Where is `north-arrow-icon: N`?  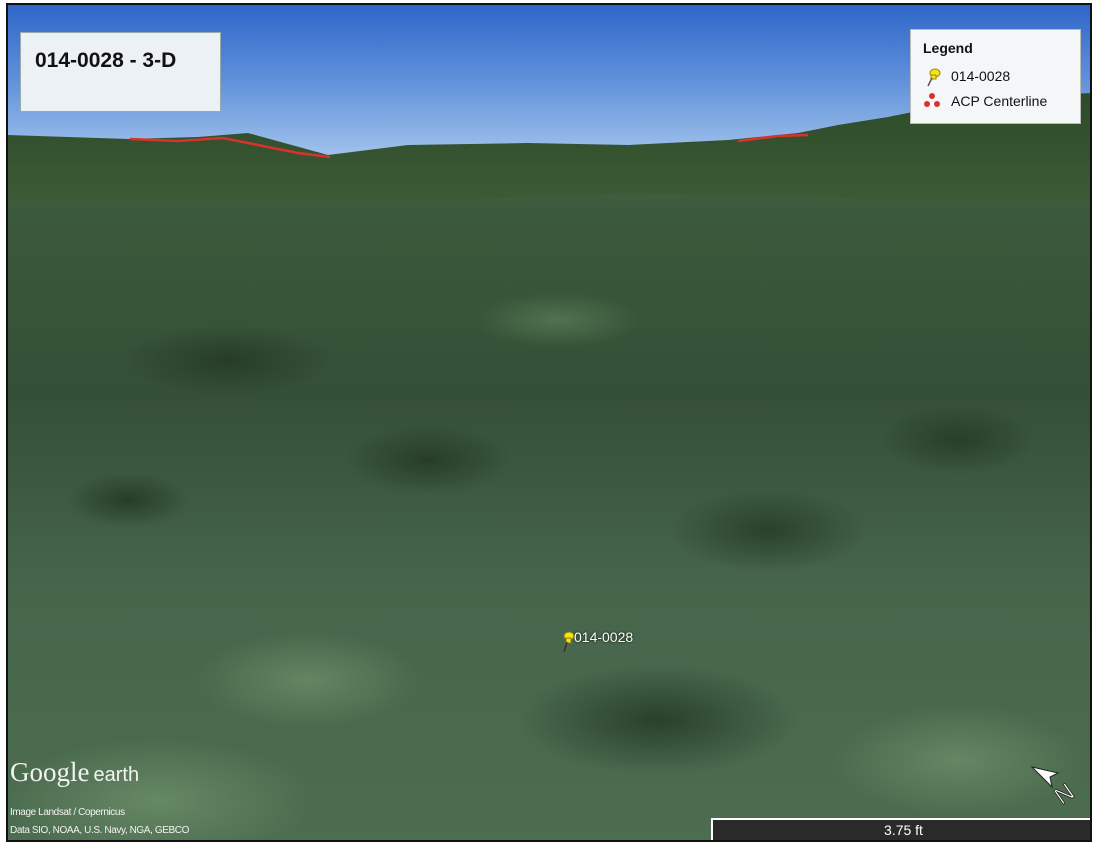 north-arrow-icon: N is located at coordinates (1059, 785).